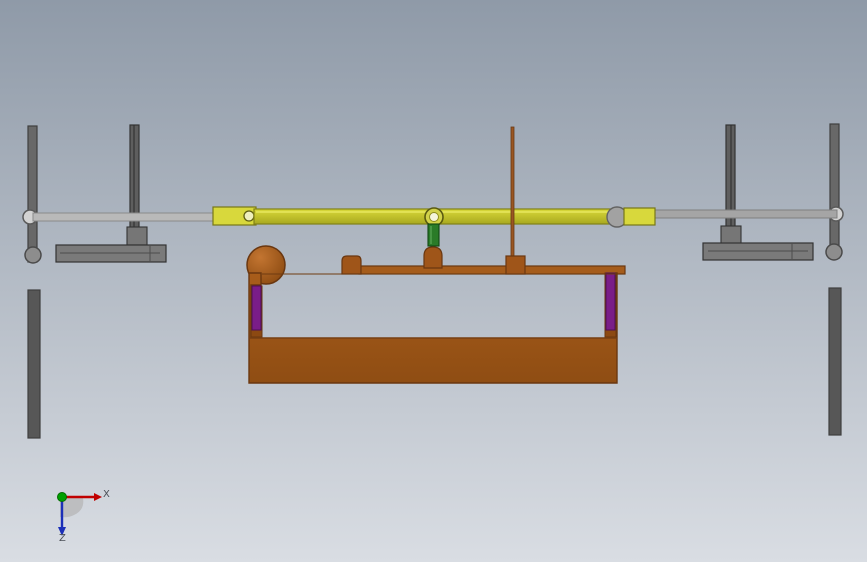 The width and height of the screenshot is (867, 562). I want to click on right-copper-post, so click(515, 265).